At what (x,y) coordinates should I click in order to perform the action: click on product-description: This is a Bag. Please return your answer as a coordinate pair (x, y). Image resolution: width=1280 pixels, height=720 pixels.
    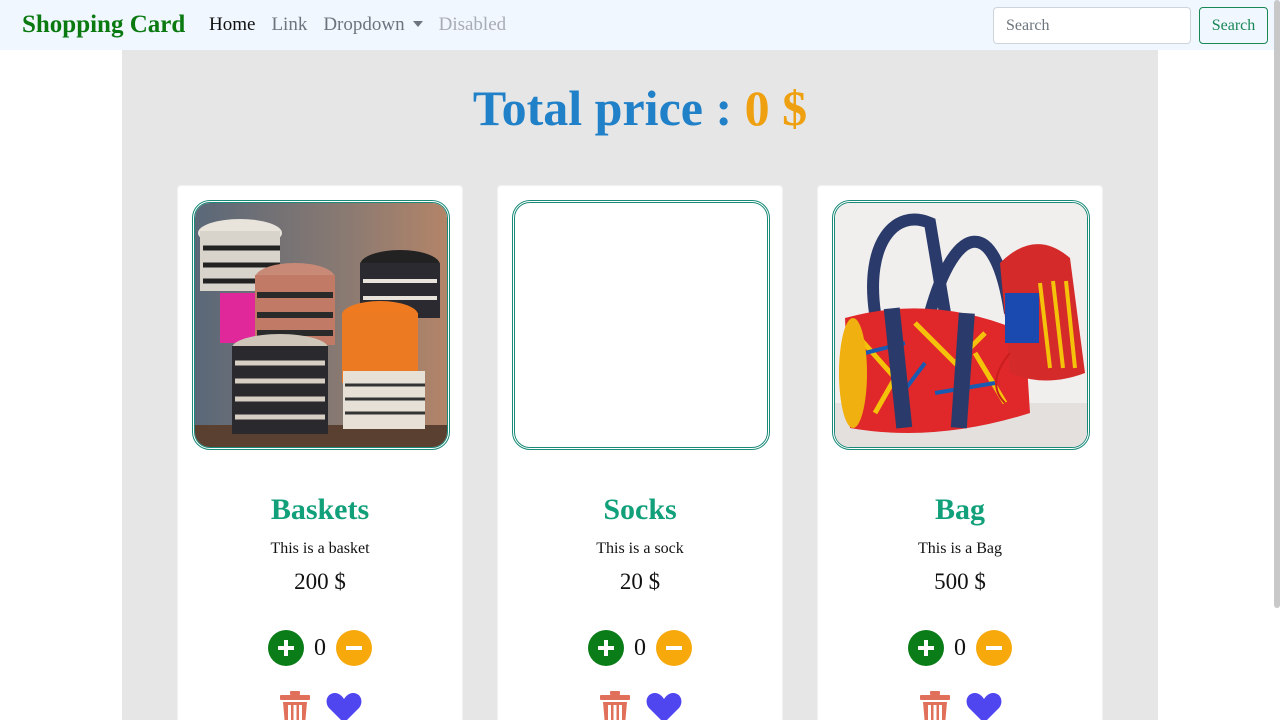
    Looking at the image, I should click on (960, 548).